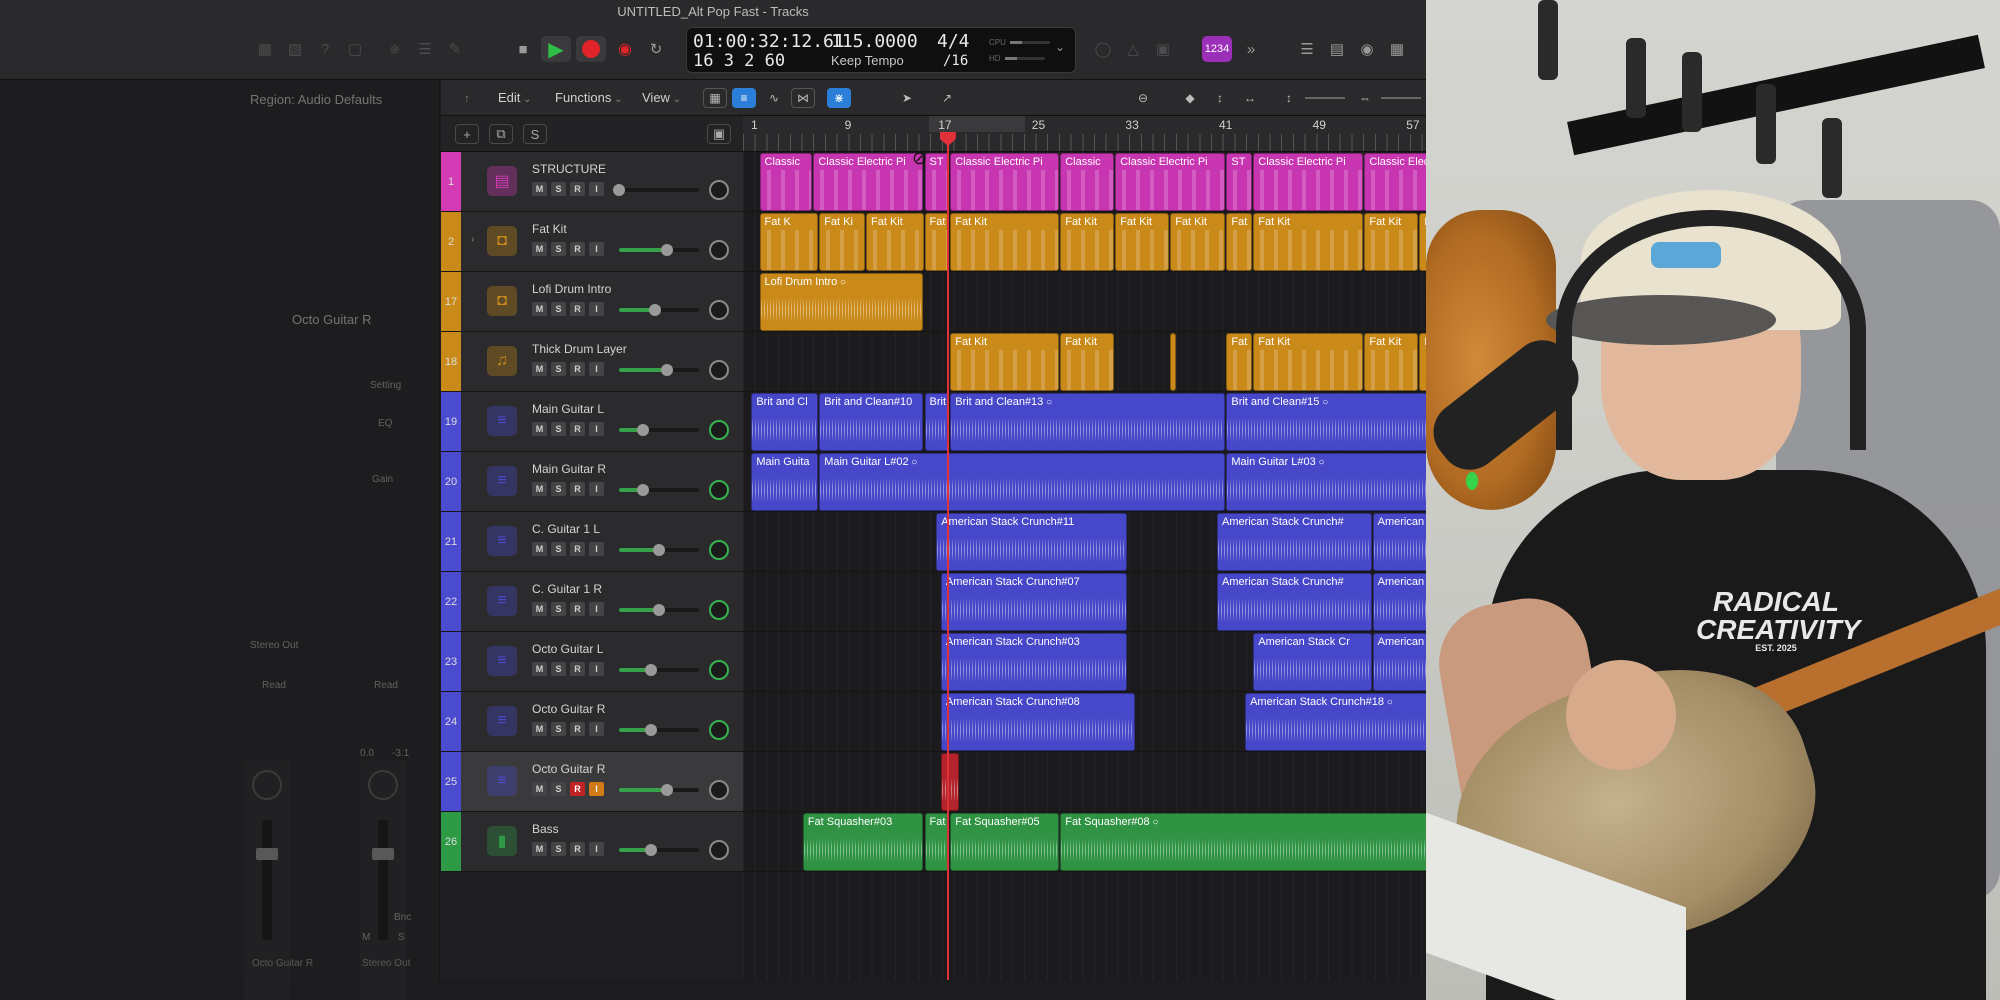 Image resolution: width=2000 pixels, height=1000 pixels. I want to click on metronome-icon: △, so click(1133, 49).